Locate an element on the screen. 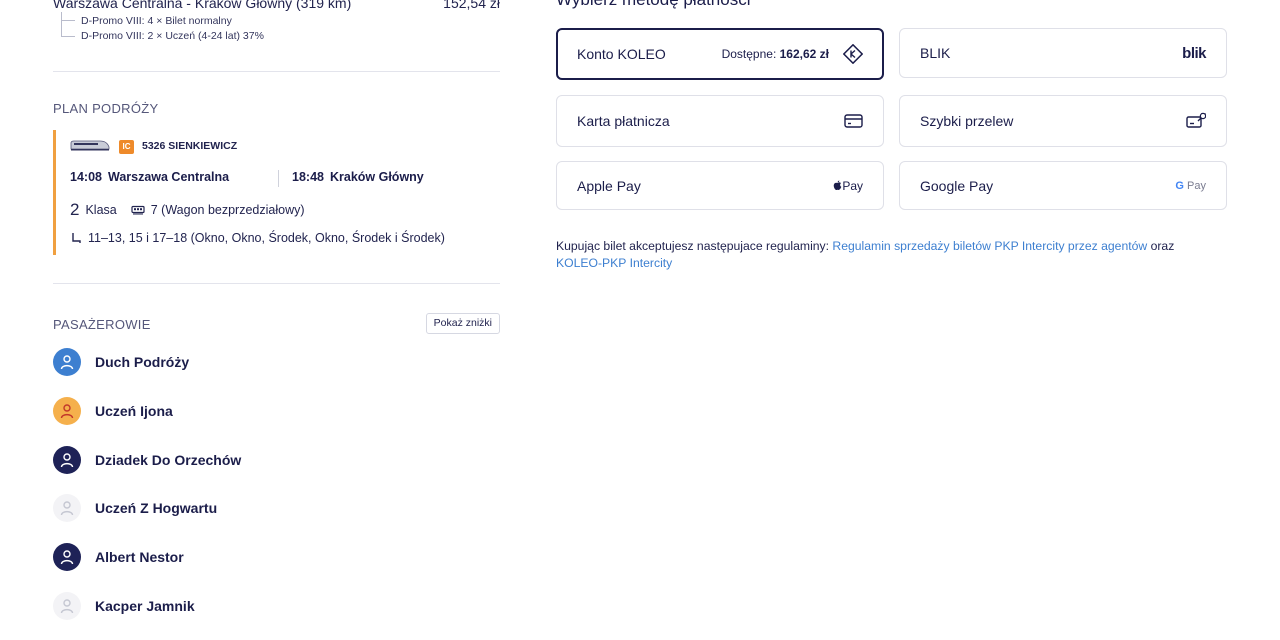 This screenshot has height=640, width=1280. wagon-icon is located at coordinates (138, 210).